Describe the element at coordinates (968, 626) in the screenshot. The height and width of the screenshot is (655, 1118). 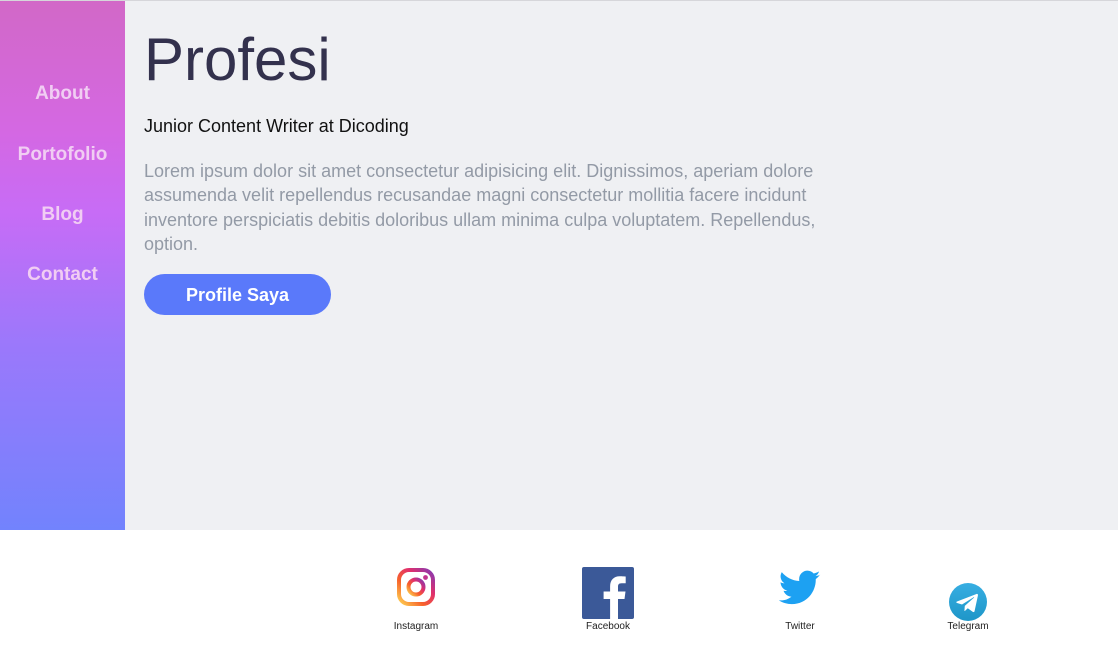
I see `social-label-telegram: Telegram` at that location.